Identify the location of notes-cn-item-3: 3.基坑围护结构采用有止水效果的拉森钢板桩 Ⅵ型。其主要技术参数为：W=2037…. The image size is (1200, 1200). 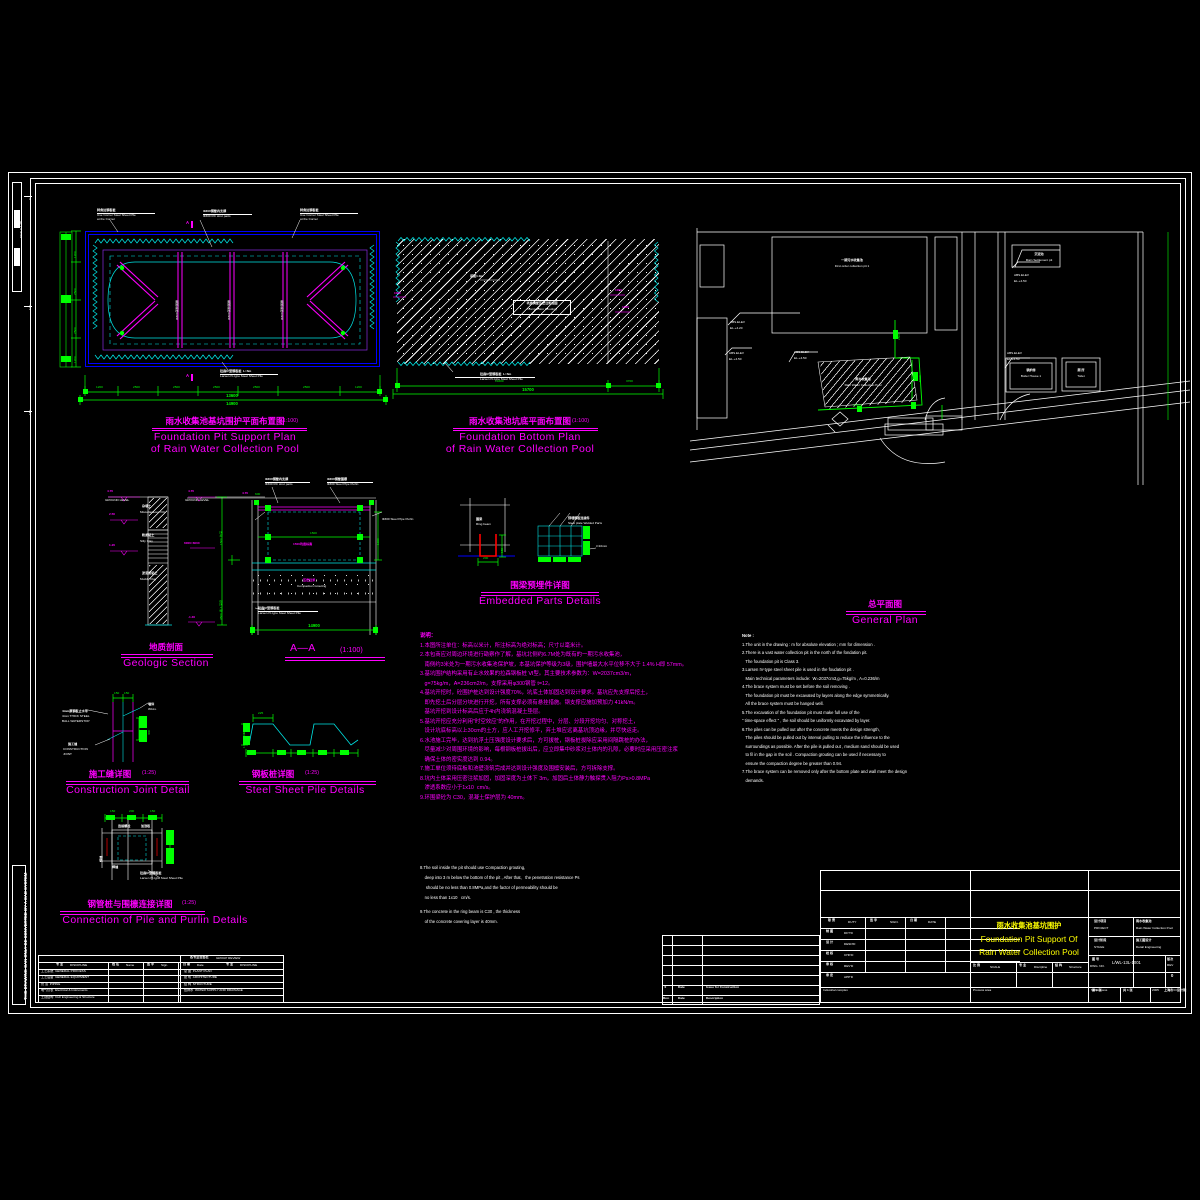
(527, 674).